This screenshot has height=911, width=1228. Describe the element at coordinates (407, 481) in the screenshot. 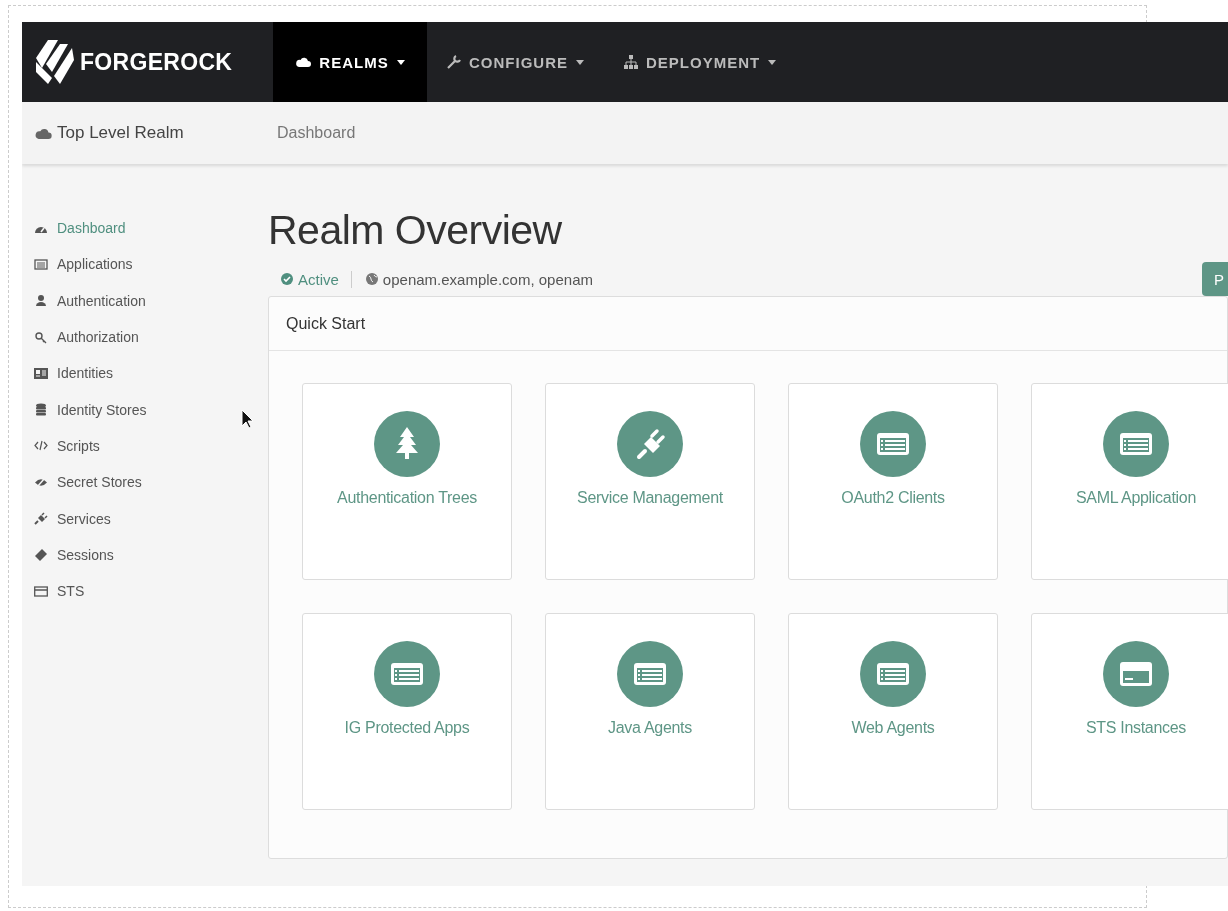

I see `quick-start-card: Authentication Trees` at that location.